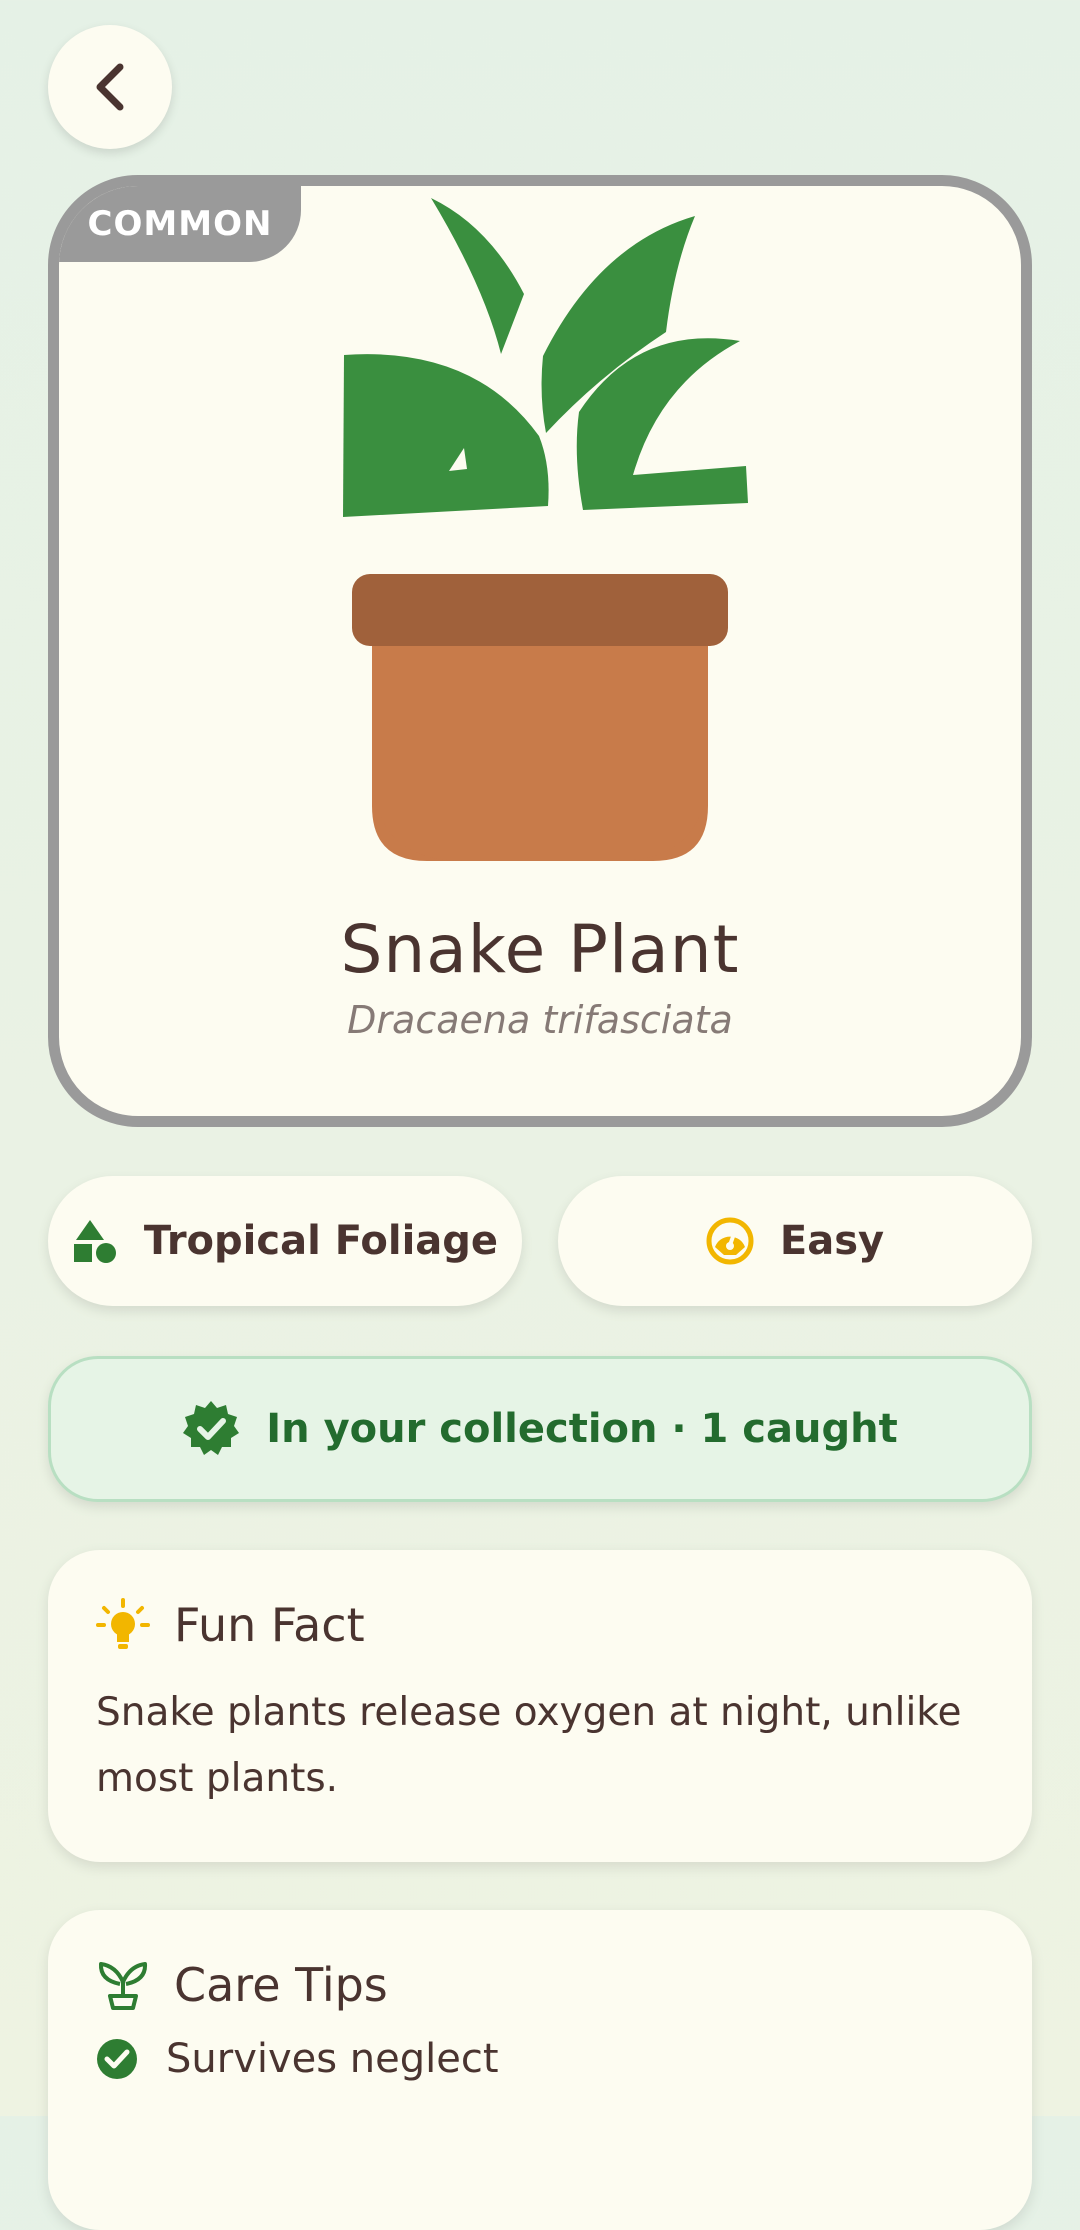  Describe the element at coordinates (582, 1429) in the screenshot. I see `collection-status-text: In your collection · 1 caught` at that location.